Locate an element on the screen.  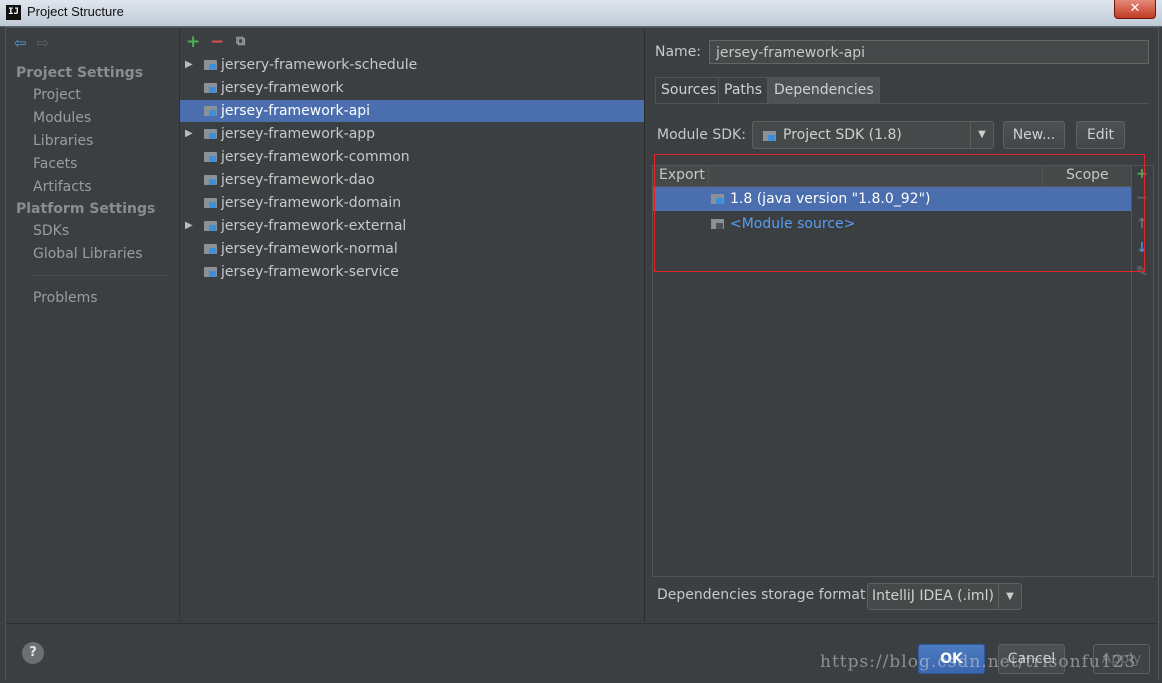
tab-paths: Paths is located at coordinates (743, 90).